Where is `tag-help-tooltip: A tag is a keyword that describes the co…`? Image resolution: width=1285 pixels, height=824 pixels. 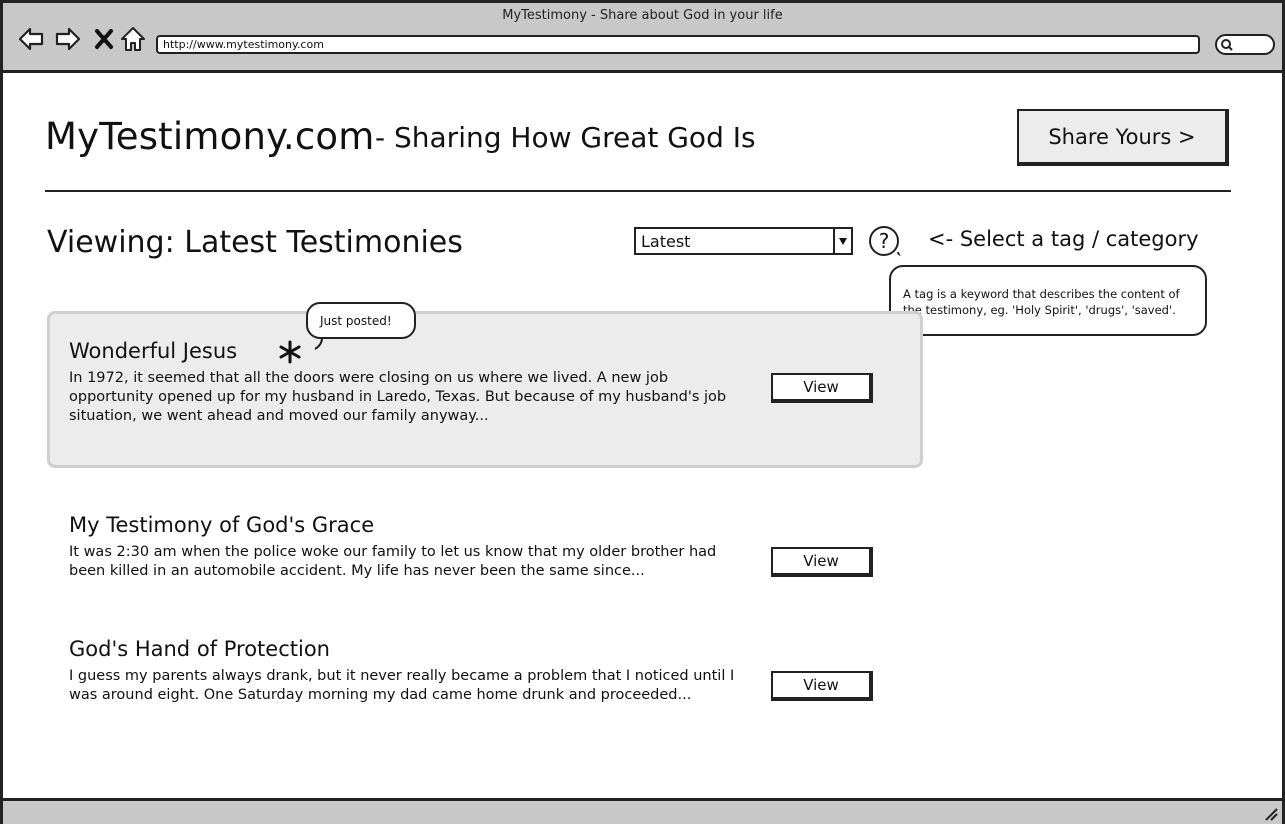 tag-help-tooltip: A tag is a keyword that describes the co… is located at coordinates (1048, 300).